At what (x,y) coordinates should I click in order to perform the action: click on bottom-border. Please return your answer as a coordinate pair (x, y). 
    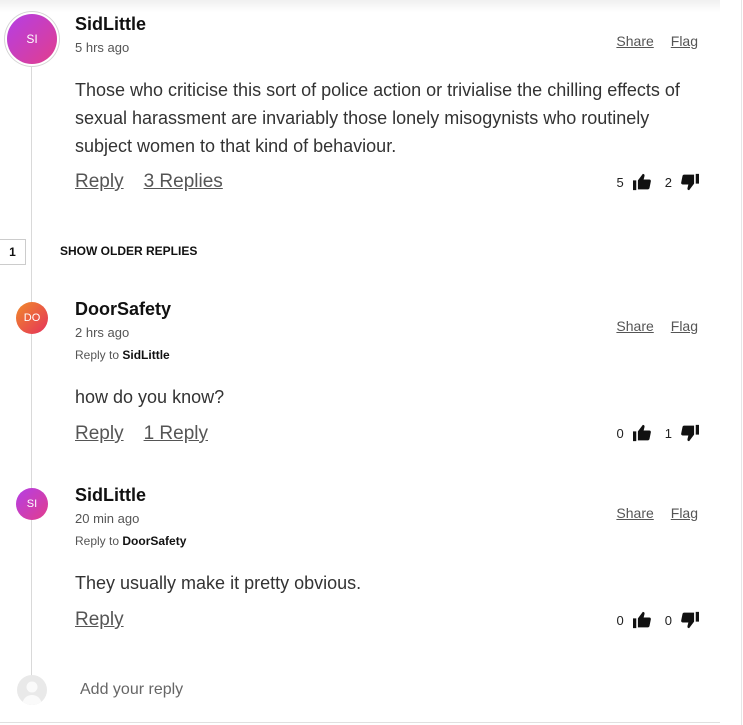
    Looking at the image, I should click on (360, 722).